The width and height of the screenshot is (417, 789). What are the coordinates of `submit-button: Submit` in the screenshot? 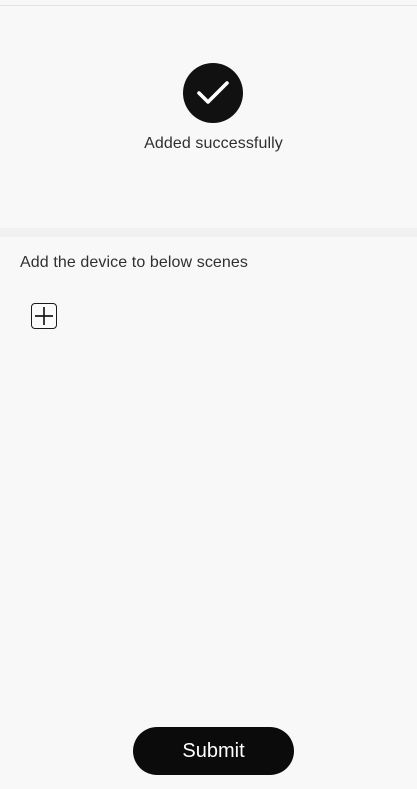 It's located at (213, 751).